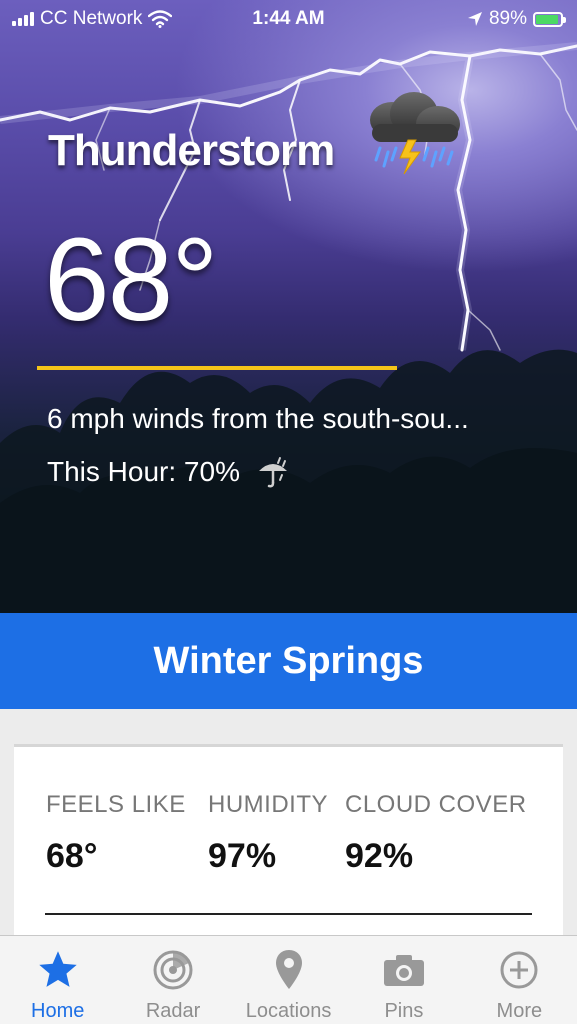 The width and height of the screenshot is (577, 1024). Describe the element at coordinates (519, 1011) in the screenshot. I see `tab-label: More` at that location.